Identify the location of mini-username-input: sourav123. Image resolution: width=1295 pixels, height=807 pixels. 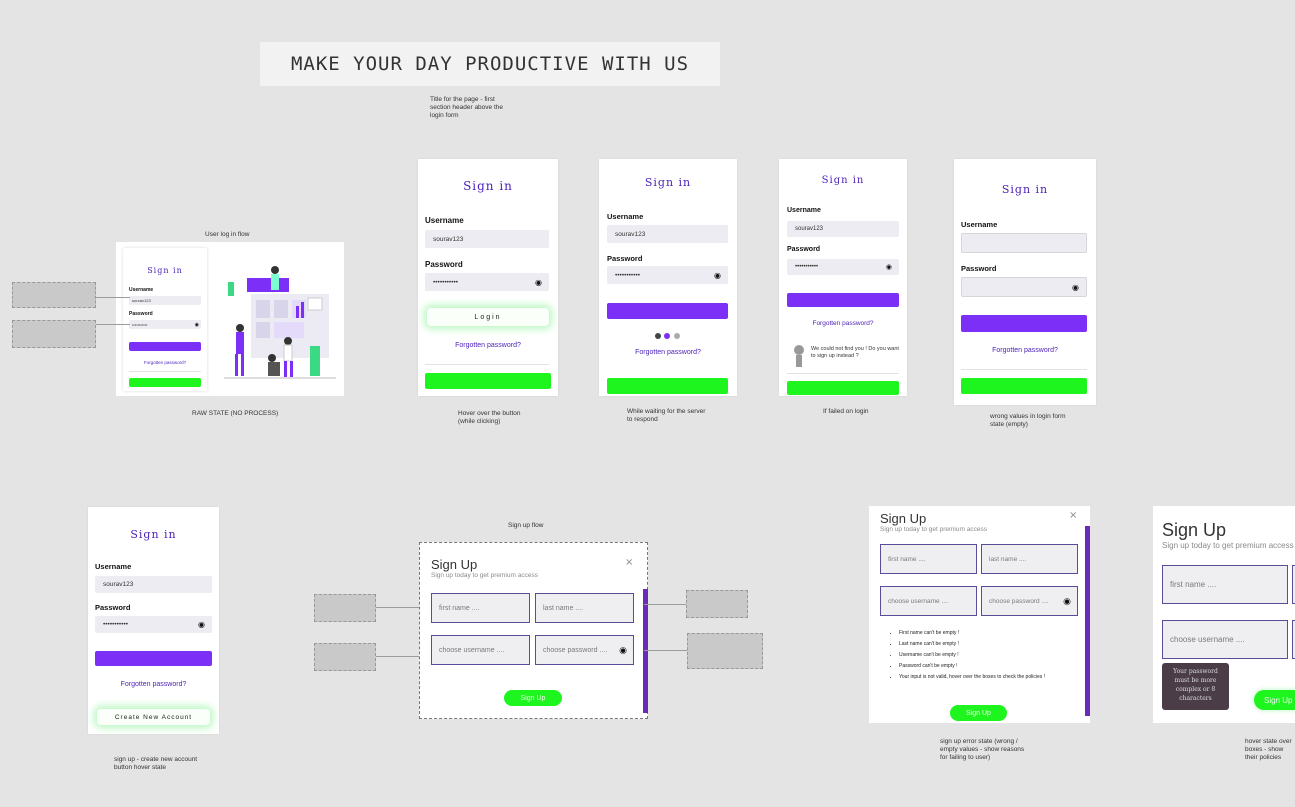
(165, 300).